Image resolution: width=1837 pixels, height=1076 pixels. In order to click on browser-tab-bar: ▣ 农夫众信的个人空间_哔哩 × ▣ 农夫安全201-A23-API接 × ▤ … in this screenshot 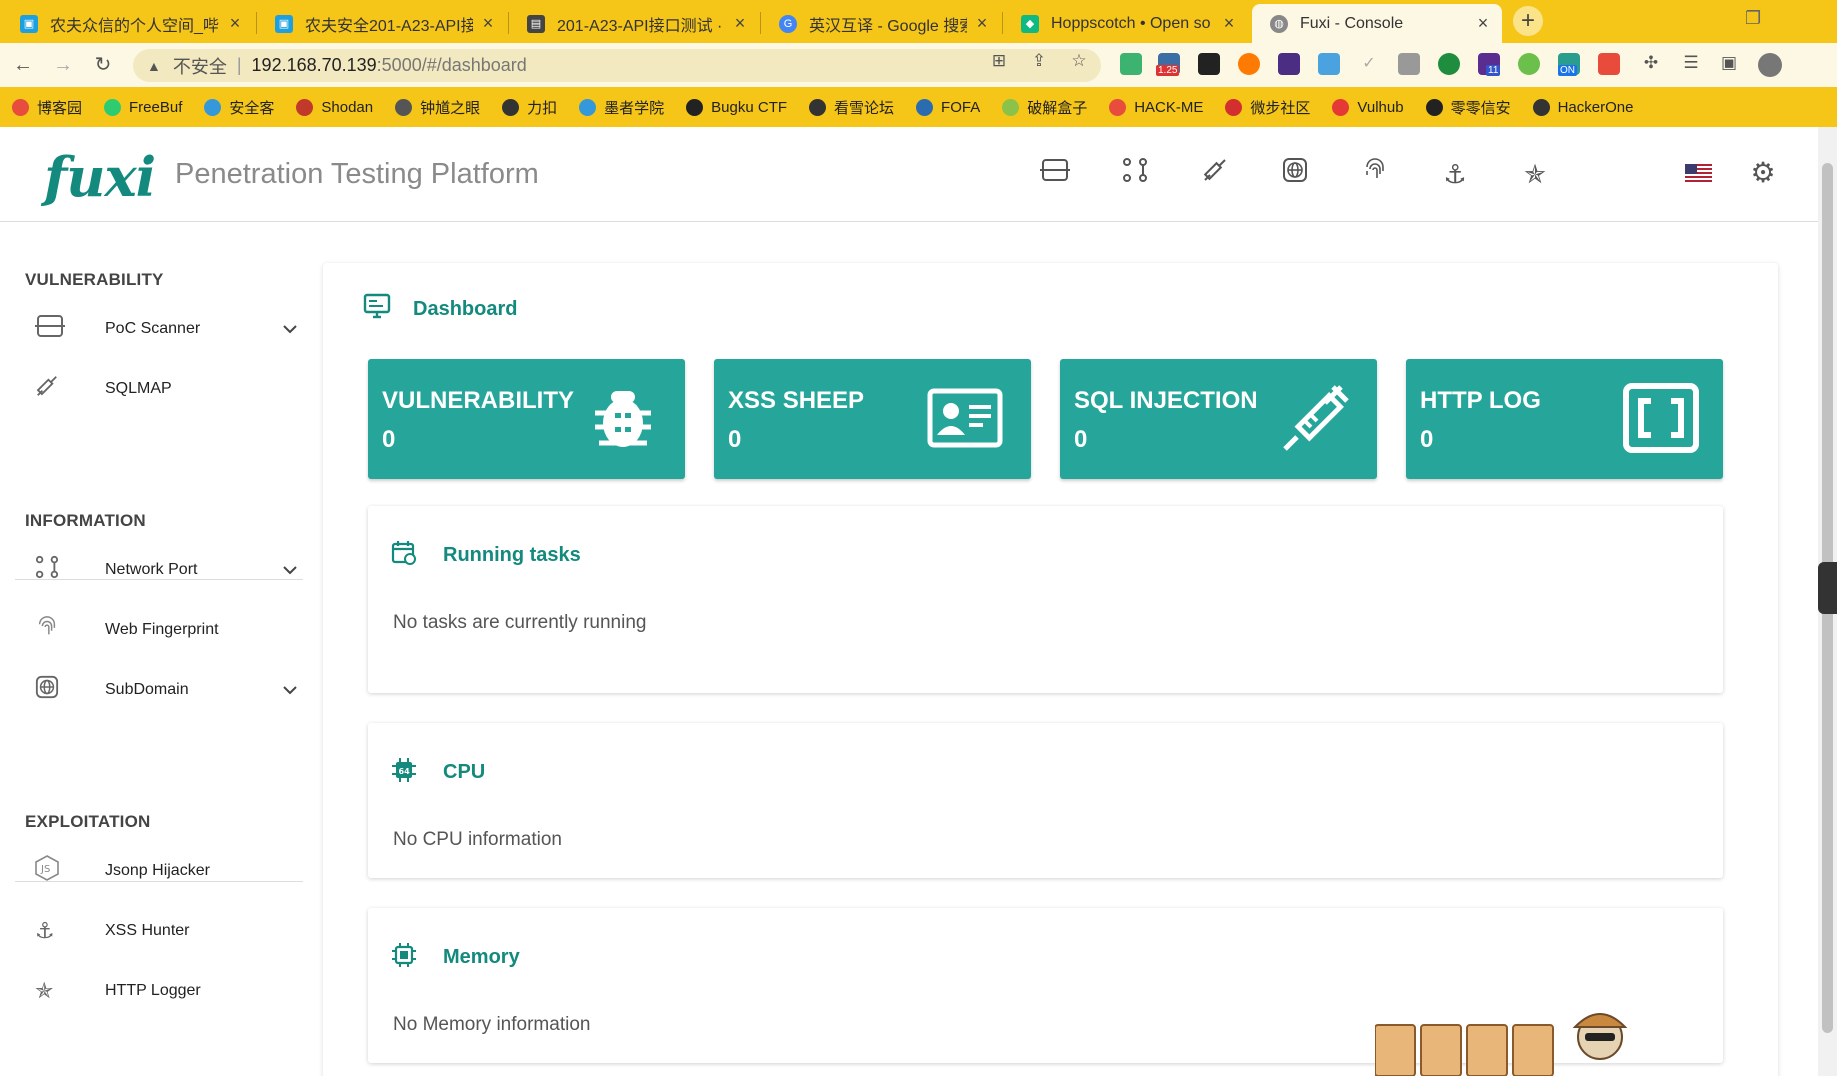, I will do `click(918, 21)`.